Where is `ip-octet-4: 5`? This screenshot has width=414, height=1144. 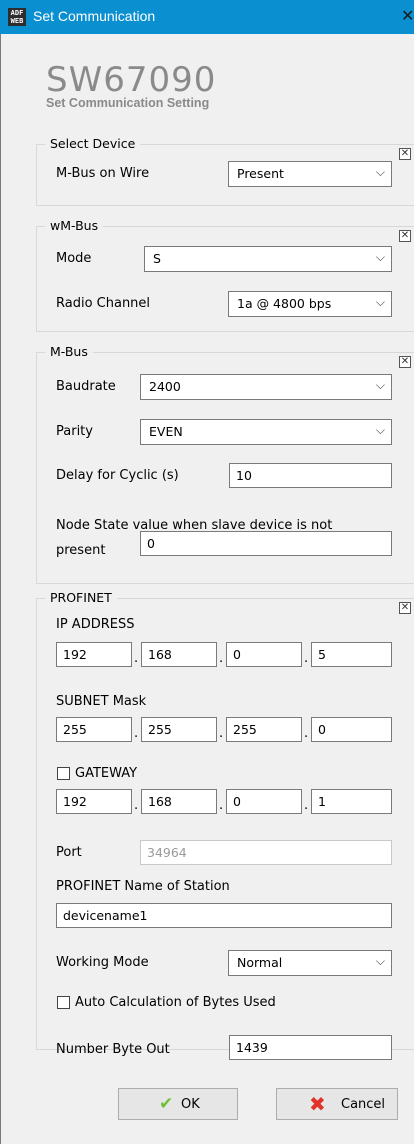
ip-octet-4: 5 is located at coordinates (351, 654).